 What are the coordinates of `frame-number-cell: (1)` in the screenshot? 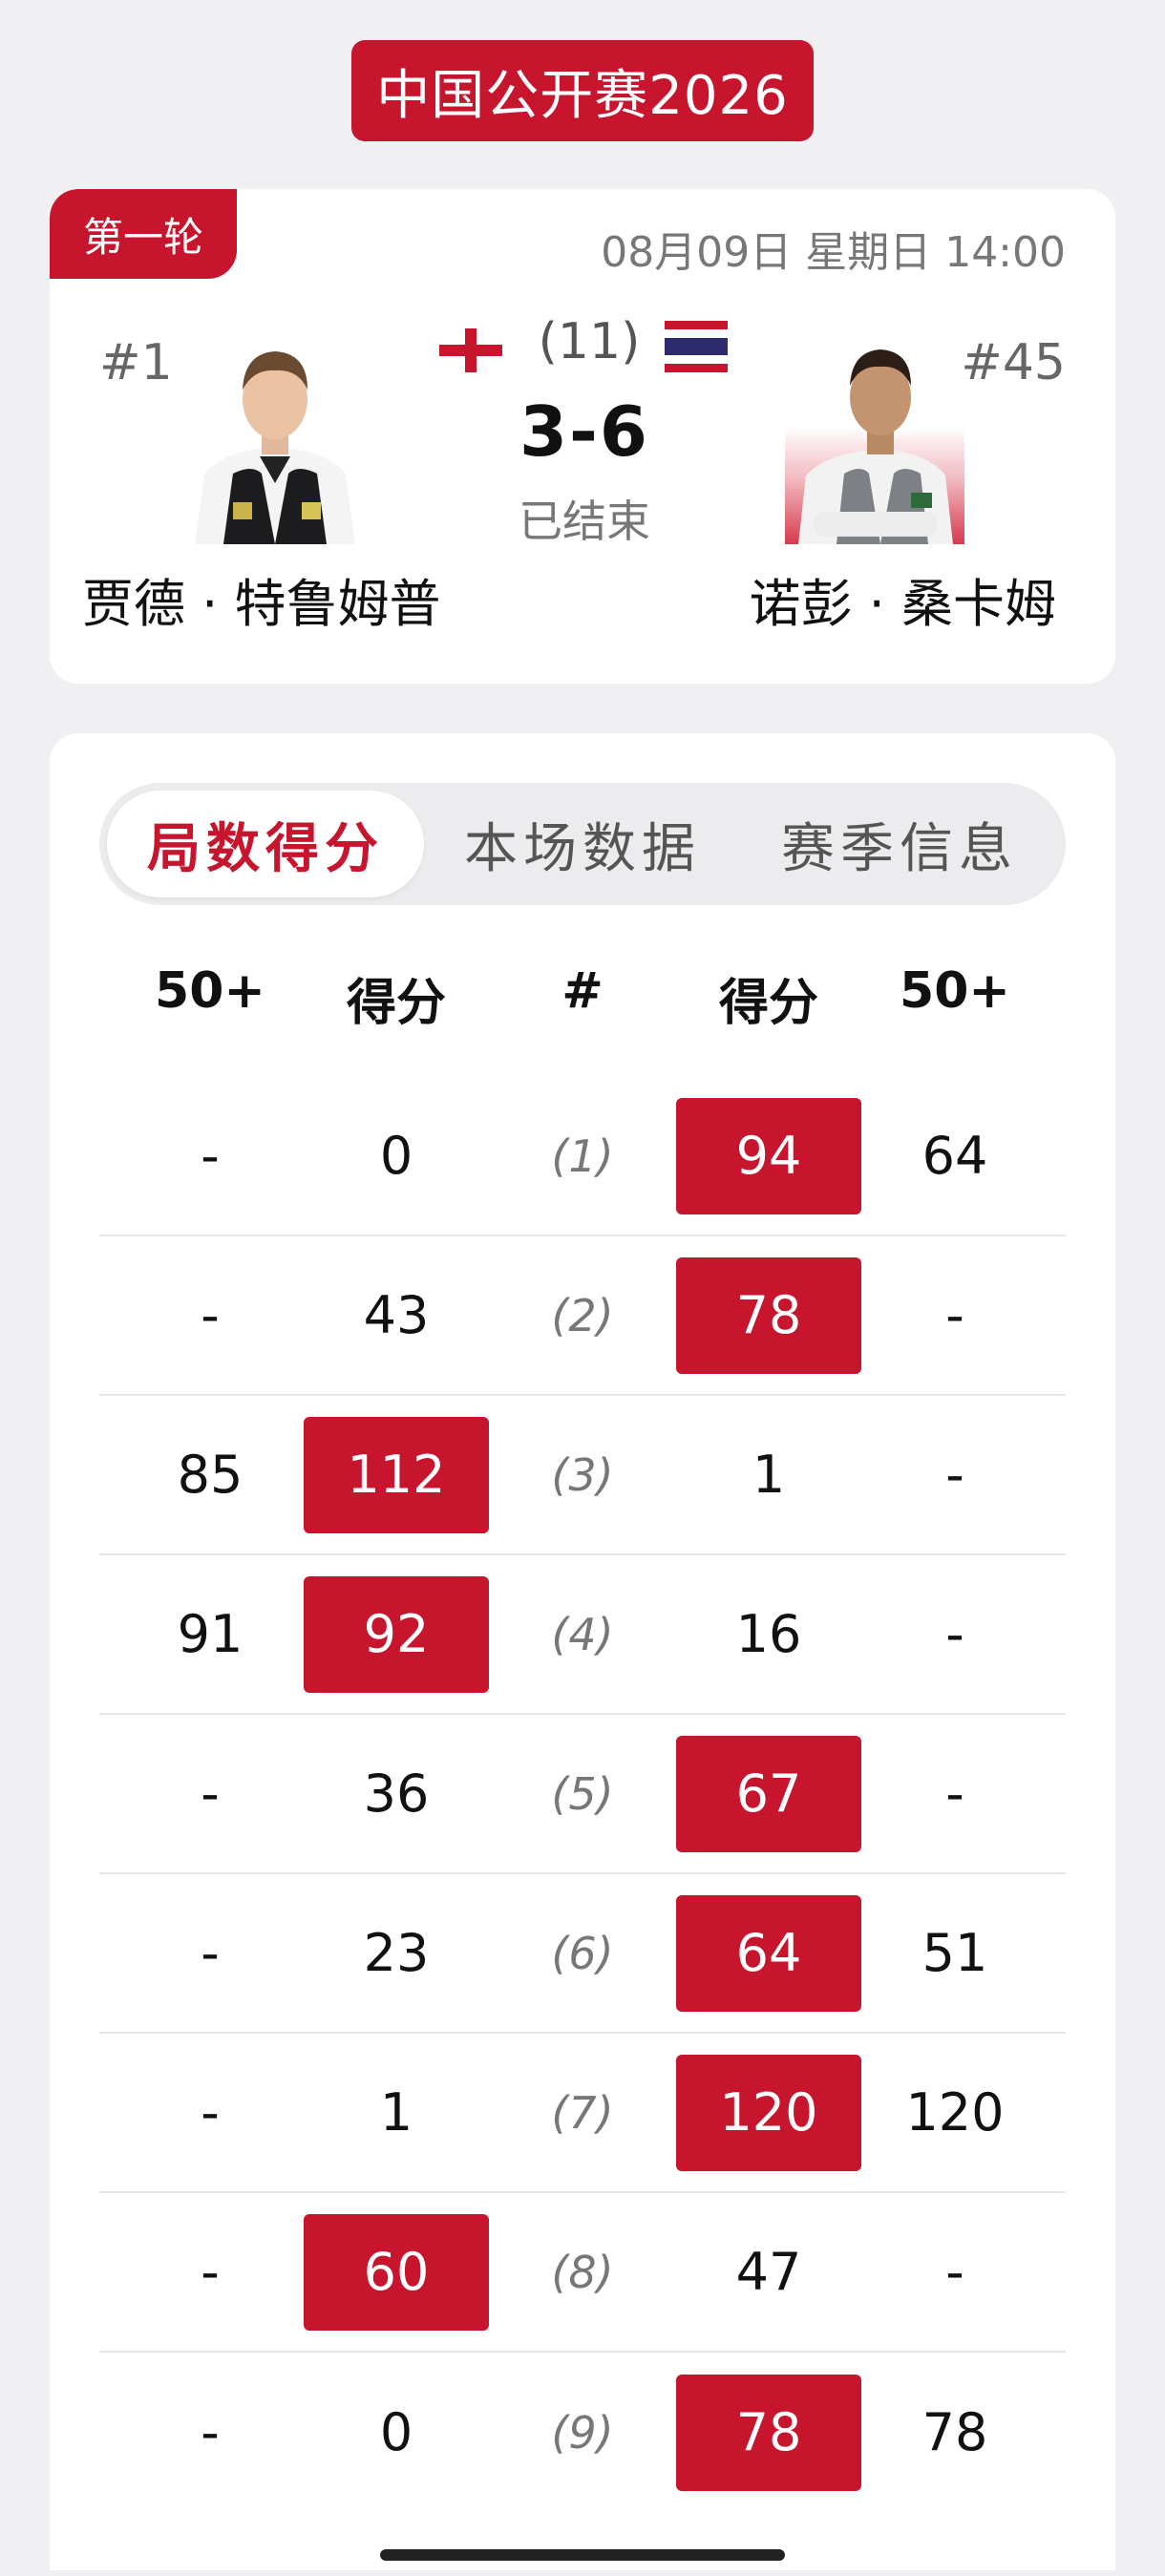 It's located at (582, 1156).